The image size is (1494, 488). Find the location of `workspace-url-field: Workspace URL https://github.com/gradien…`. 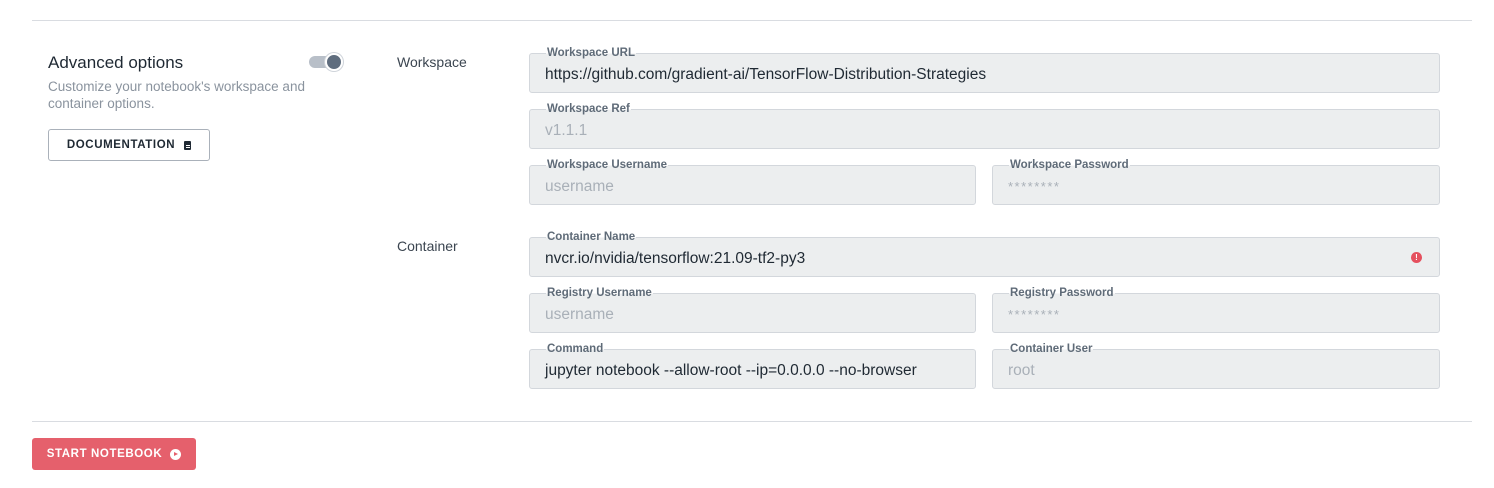

workspace-url-field: Workspace URL https://github.com/gradien… is located at coordinates (984, 70).